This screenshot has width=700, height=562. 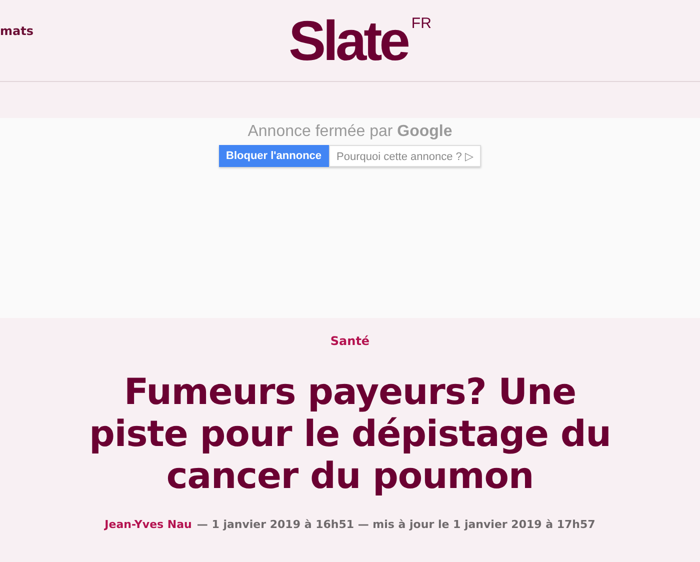 What do you see at coordinates (148, 524) in the screenshot?
I see `author-link: Jean-Yves Nau` at bounding box center [148, 524].